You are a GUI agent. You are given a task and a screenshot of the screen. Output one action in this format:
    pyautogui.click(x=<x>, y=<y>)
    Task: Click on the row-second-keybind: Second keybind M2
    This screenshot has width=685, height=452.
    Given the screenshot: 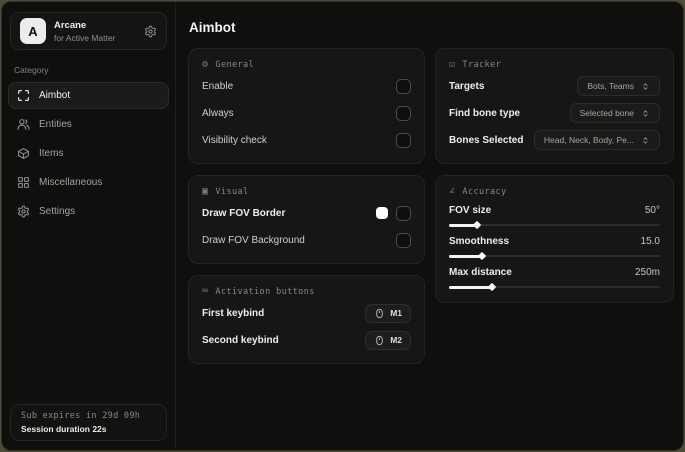 What is the action you would take?
    pyautogui.click(x=306, y=340)
    